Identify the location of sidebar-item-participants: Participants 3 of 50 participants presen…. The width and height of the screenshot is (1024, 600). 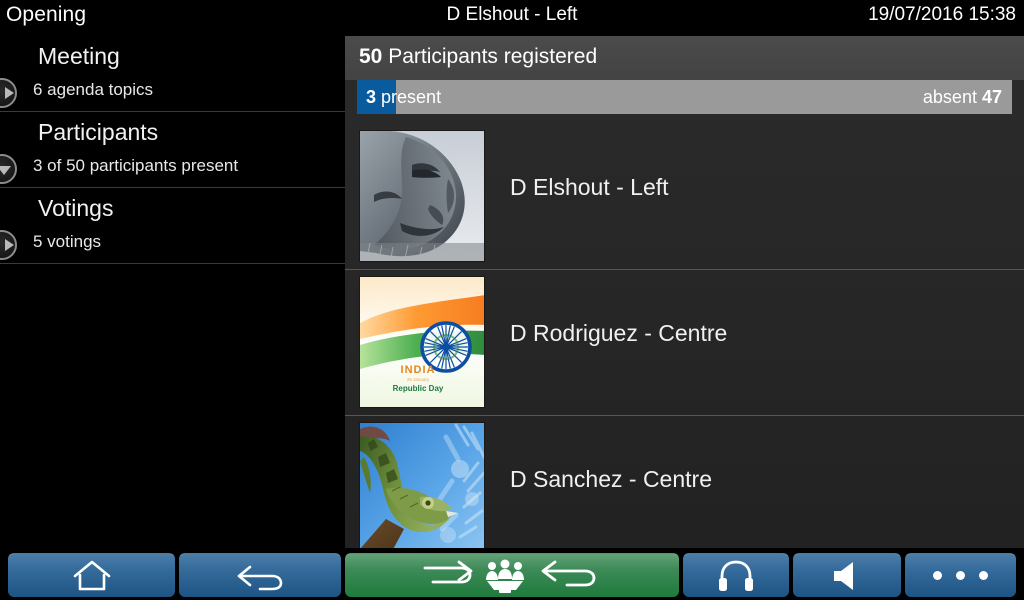
(172, 150).